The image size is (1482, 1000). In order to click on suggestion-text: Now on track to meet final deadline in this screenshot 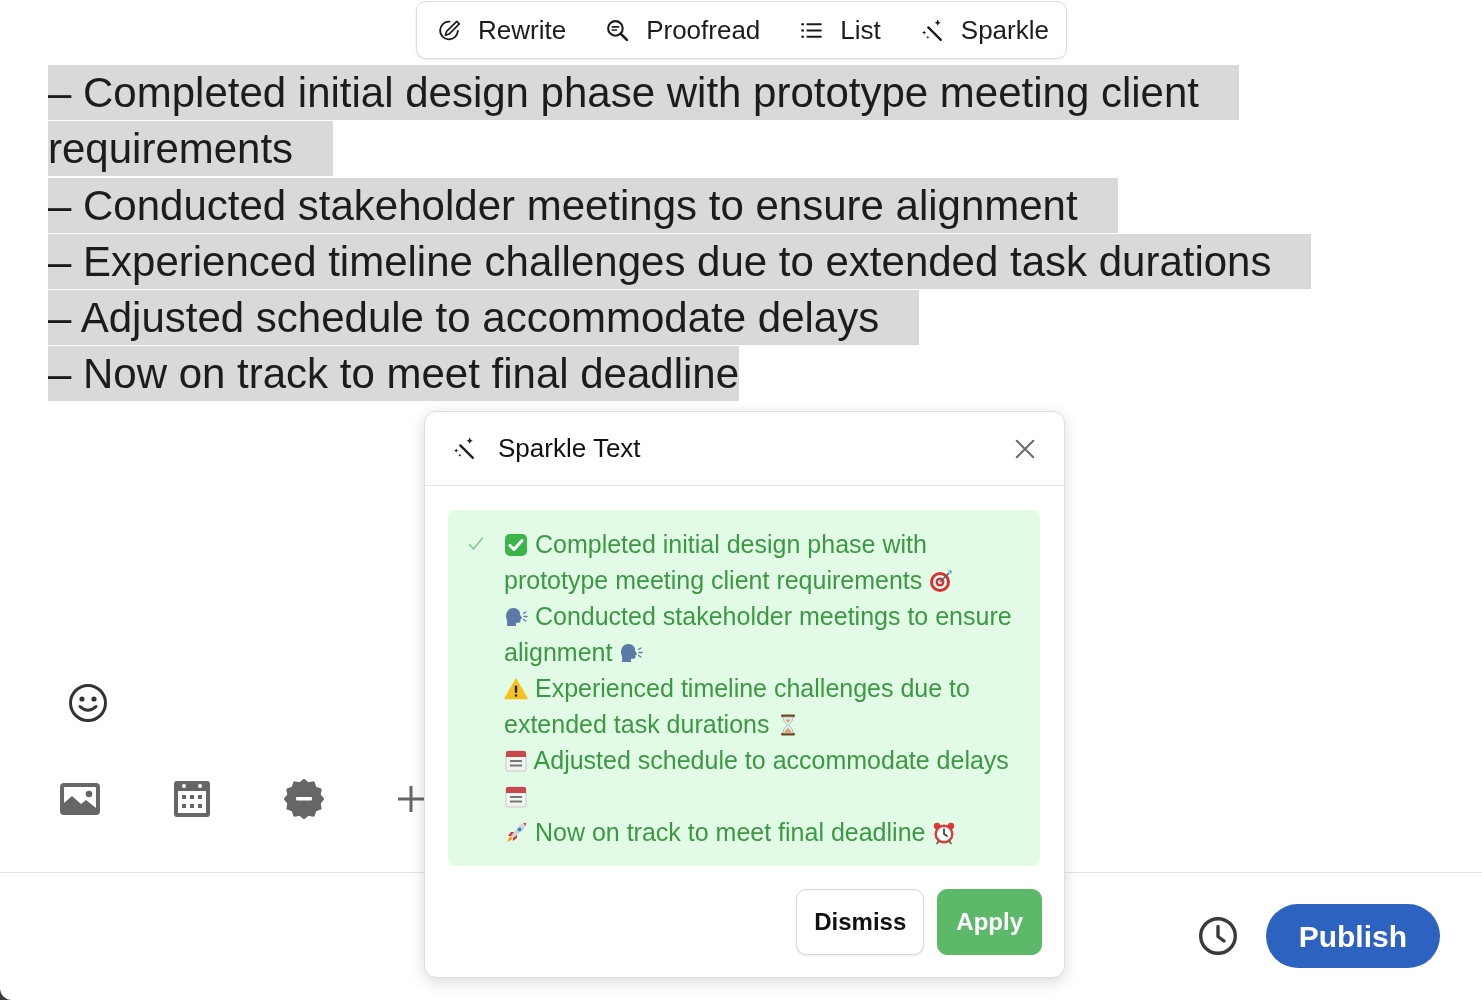, I will do `click(730, 832)`.